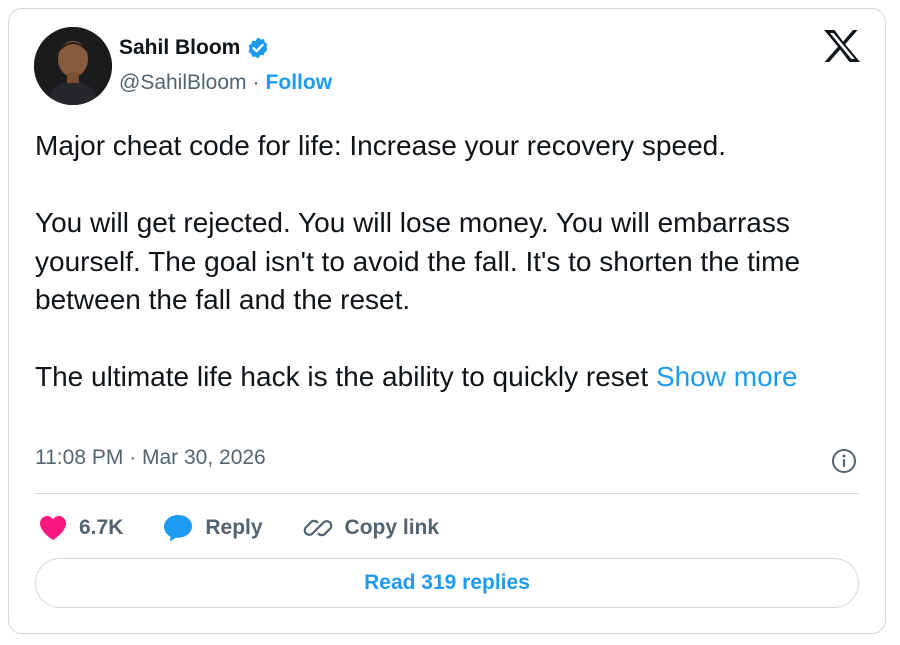 Image resolution: width=900 pixels, height=645 pixels. What do you see at coordinates (447, 583) in the screenshot?
I see `read-replies-button: Read 319 replies` at bounding box center [447, 583].